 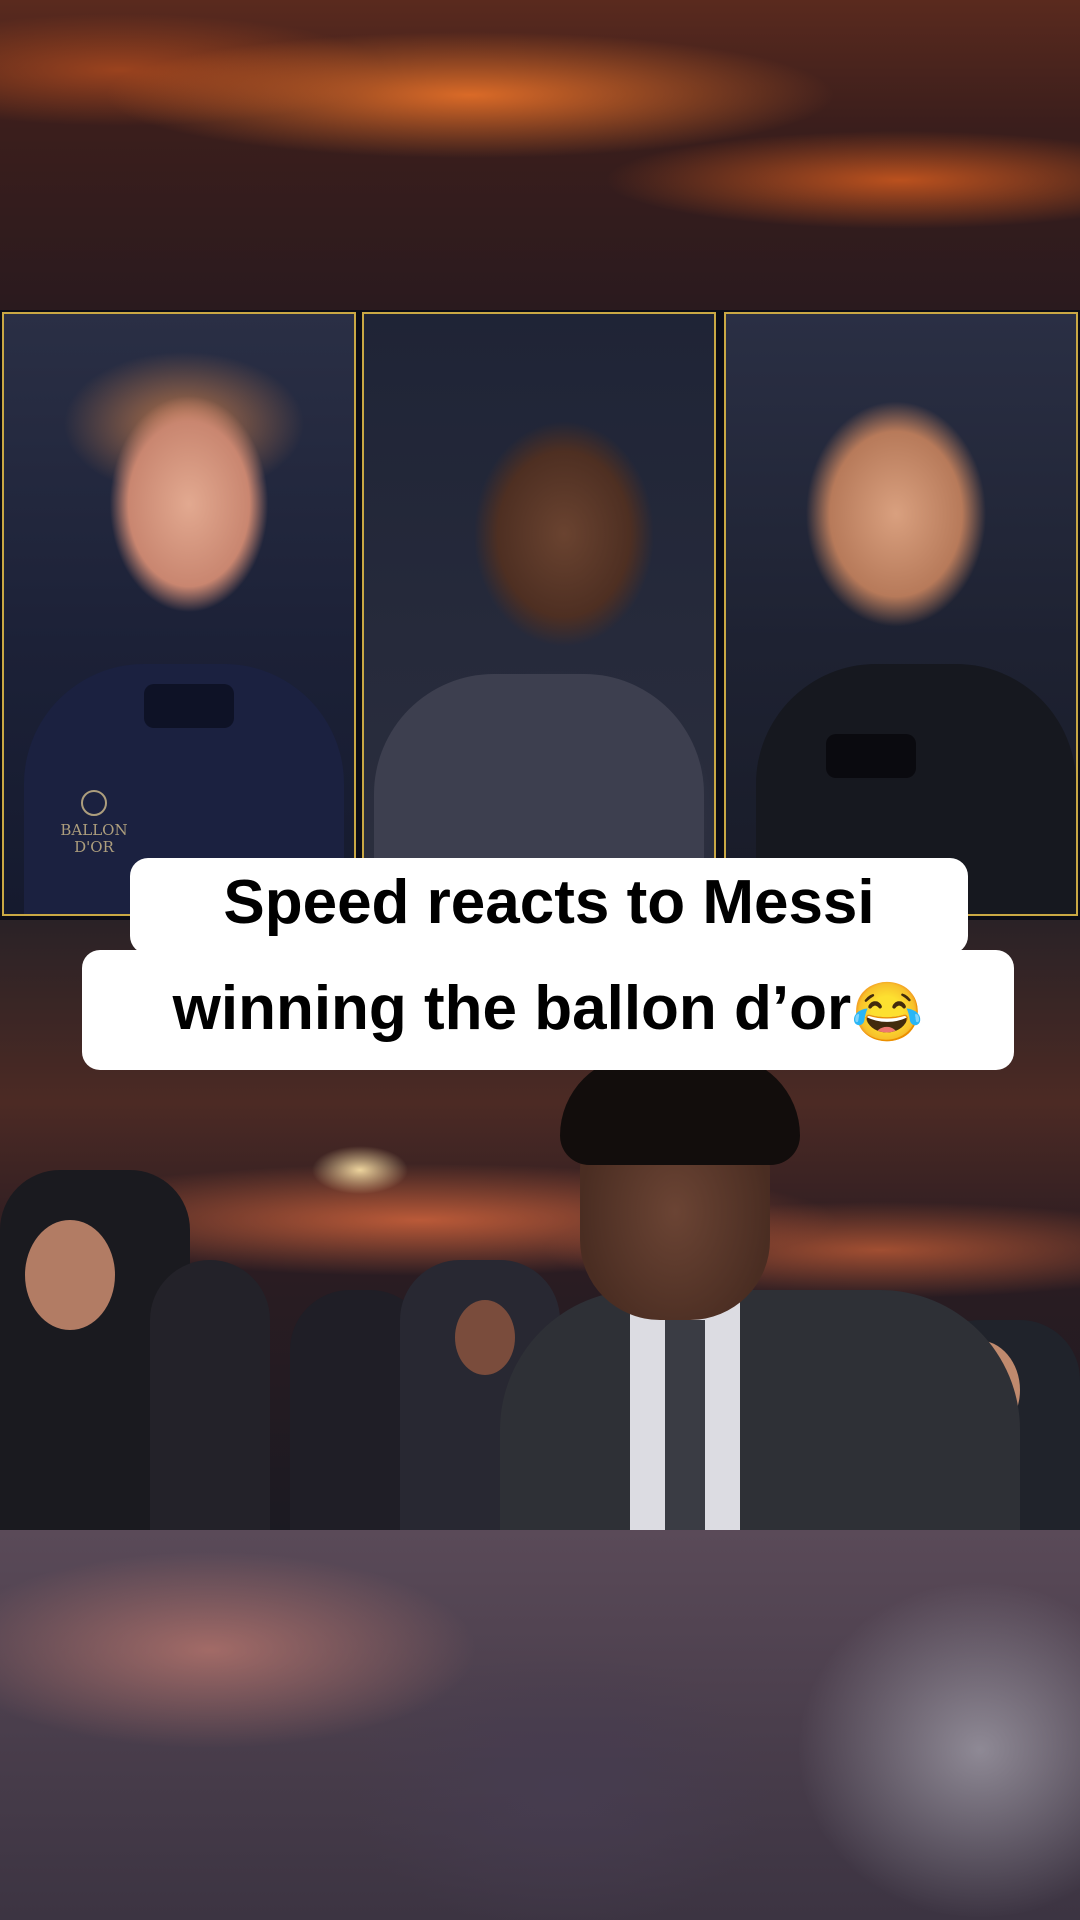 What do you see at coordinates (210, 1395) in the screenshot?
I see `audience-member` at bounding box center [210, 1395].